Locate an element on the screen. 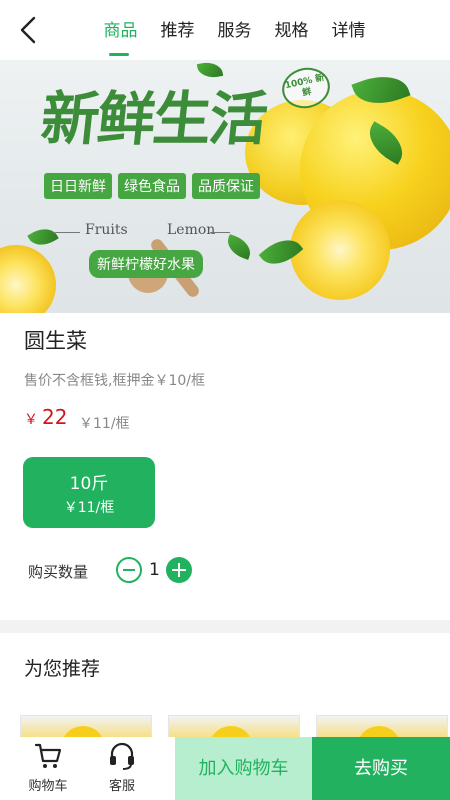  chevron-left-icon is located at coordinates (29, 30).